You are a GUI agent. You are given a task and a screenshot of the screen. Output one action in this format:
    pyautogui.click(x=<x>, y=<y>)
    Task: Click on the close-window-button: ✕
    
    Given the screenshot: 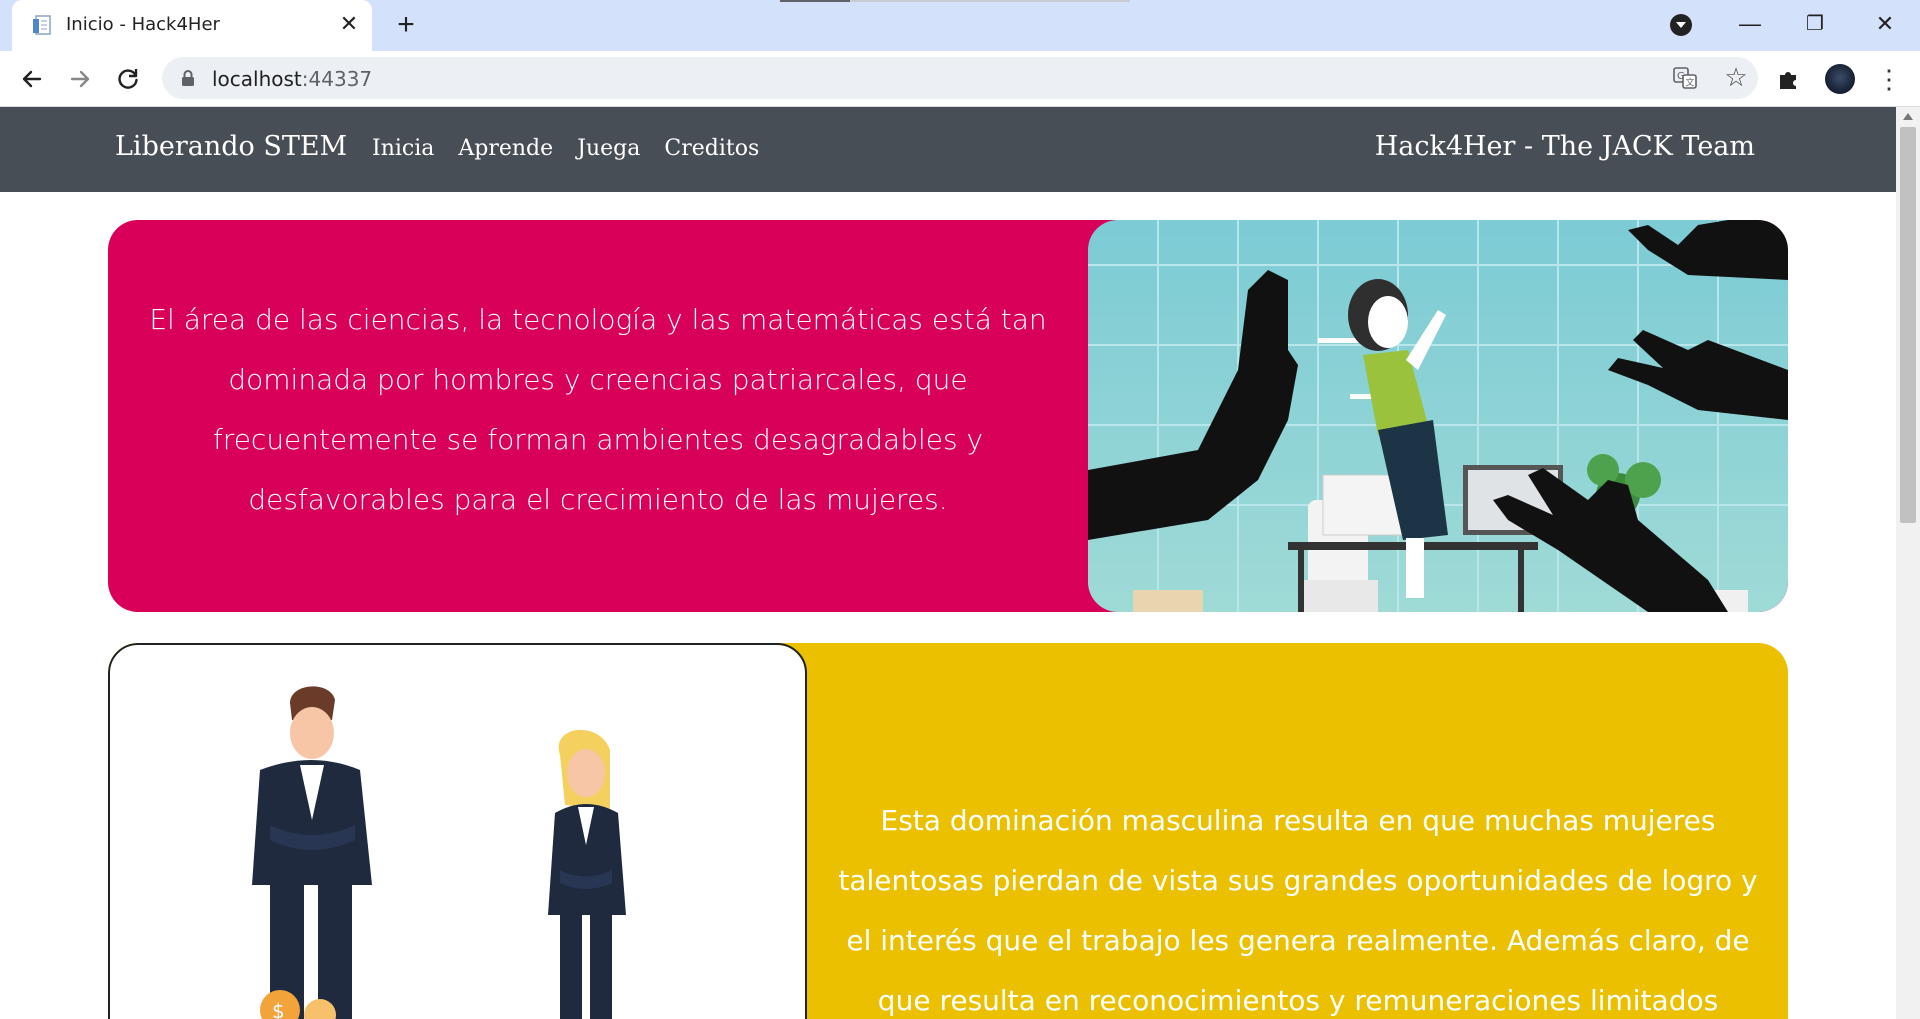 What is the action you would take?
    pyautogui.click(x=1885, y=24)
    